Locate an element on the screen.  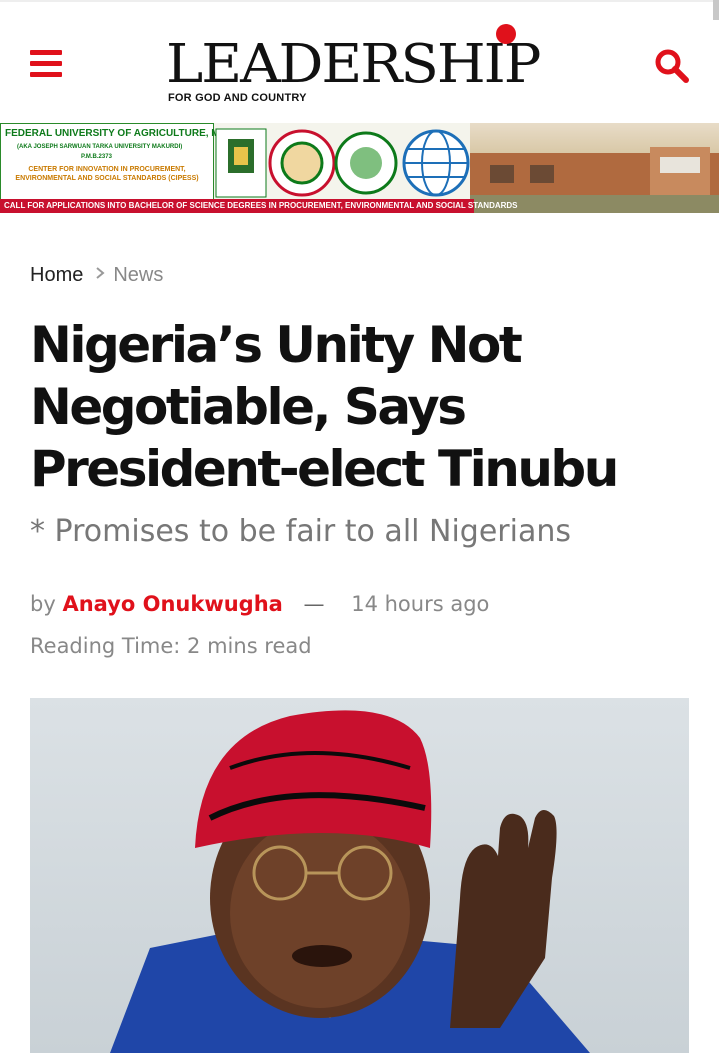
article-meta: by Anayo Onukwugha — 14 hours ago is located at coordinates (259, 604).